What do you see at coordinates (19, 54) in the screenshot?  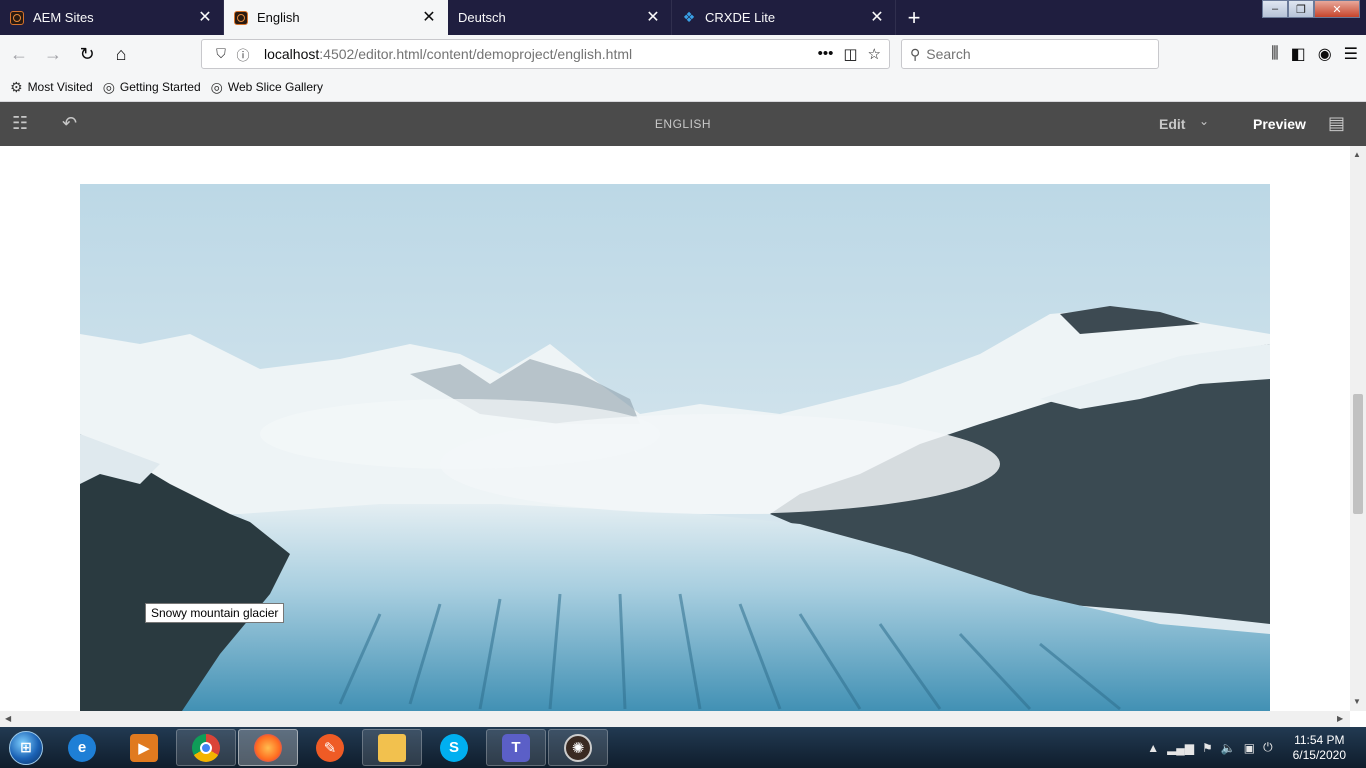 I see `back-icon: ←` at bounding box center [19, 54].